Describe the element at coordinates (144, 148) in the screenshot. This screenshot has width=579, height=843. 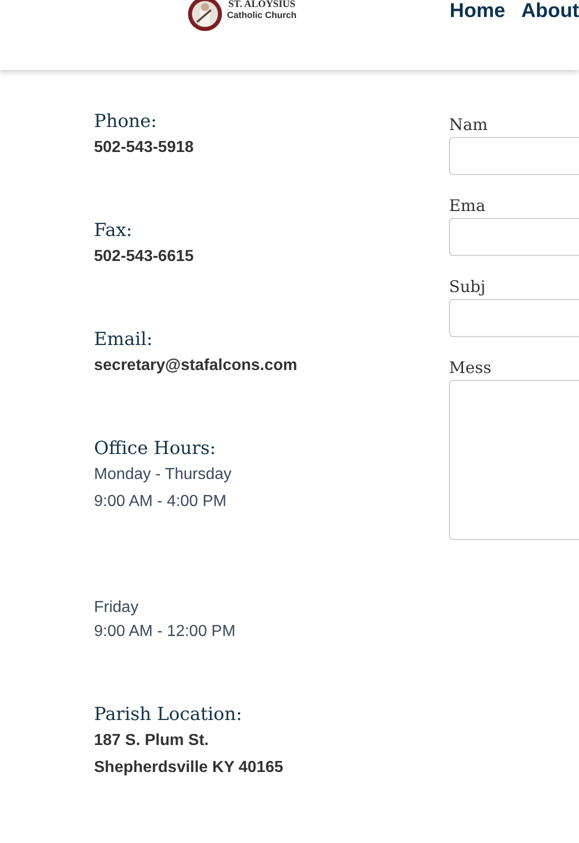
I see `contact-text: 502-543-5918` at that location.